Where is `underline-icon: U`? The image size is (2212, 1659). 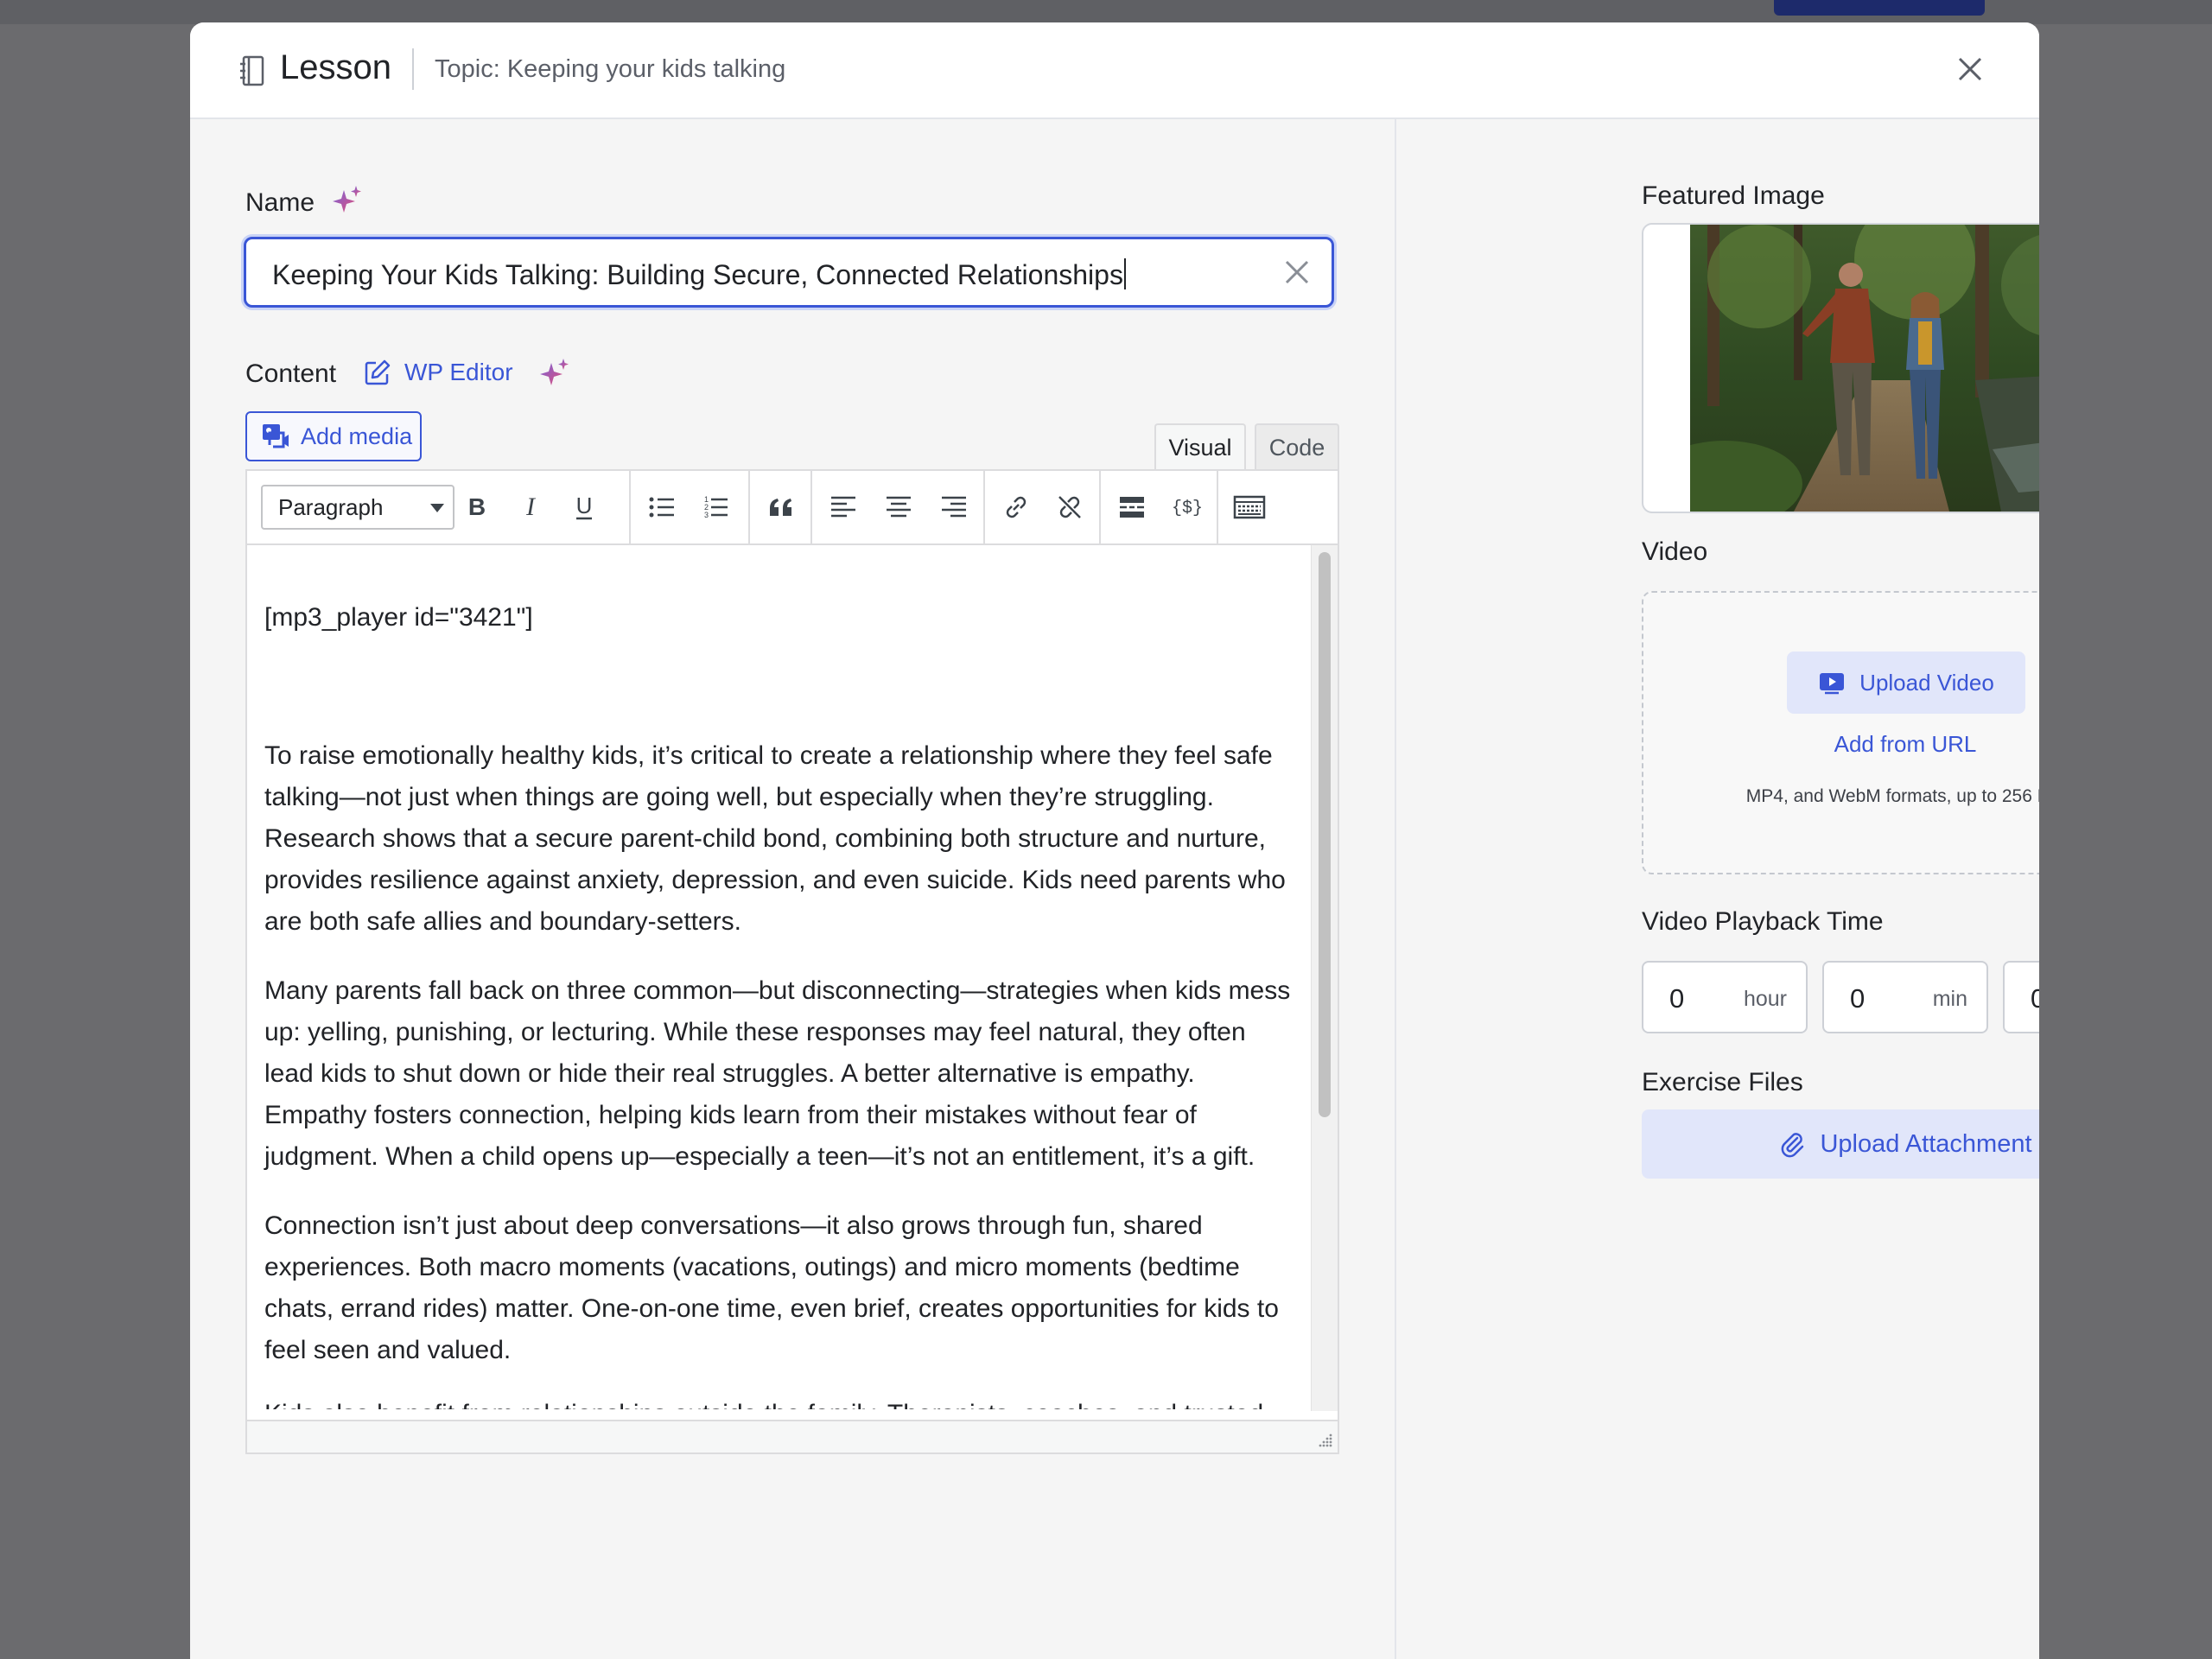
underline-icon: U is located at coordinates (584, 506).